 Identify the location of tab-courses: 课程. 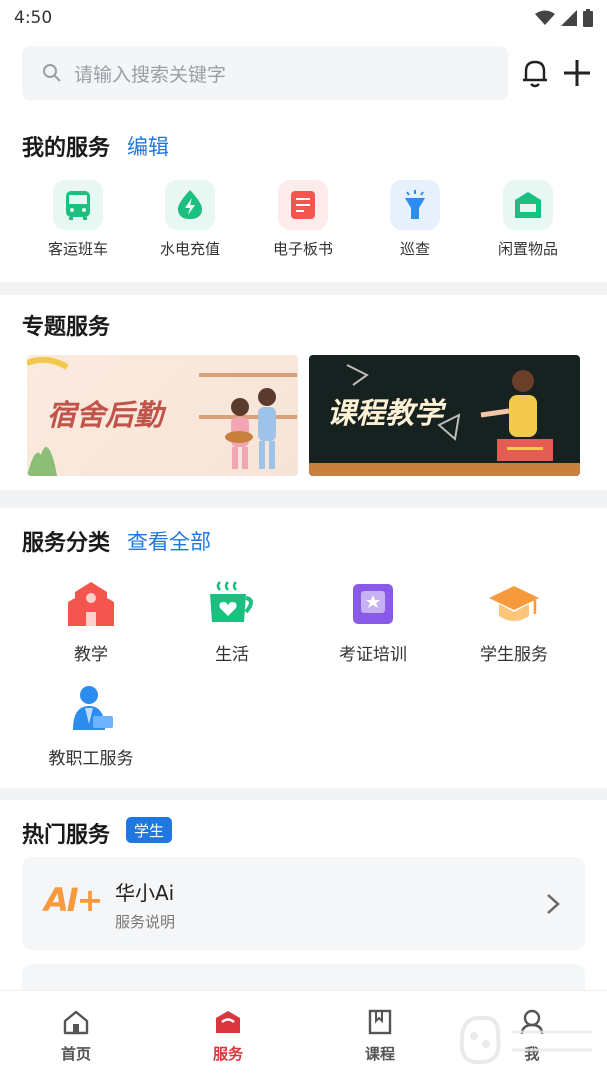
(380, 1036).